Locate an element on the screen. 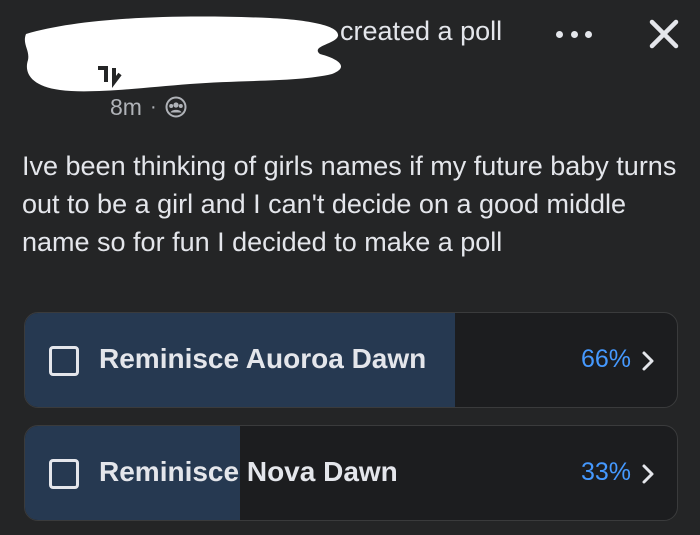 The width and height of the screenshot is (700, 535). close-icon is located at coordinates (664, 34).